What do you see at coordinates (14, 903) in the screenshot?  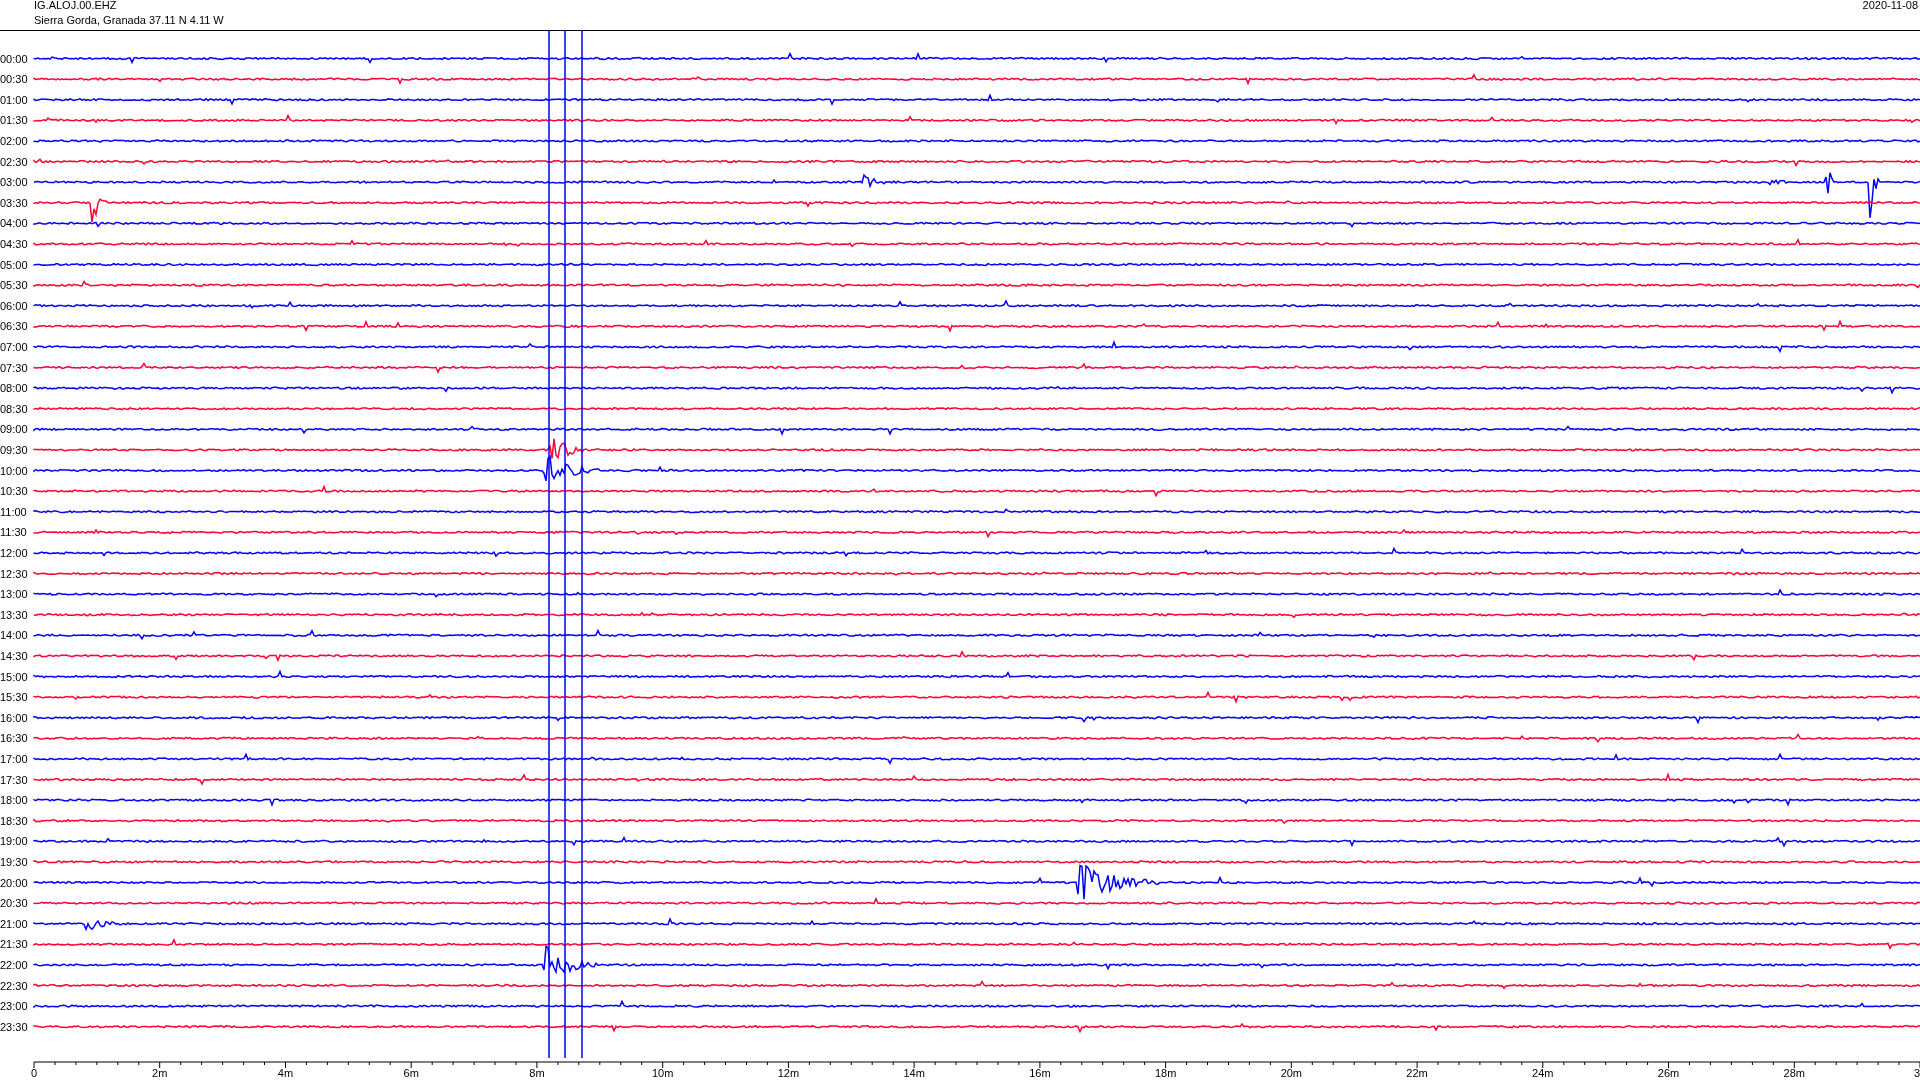 I see `time-label: 20:30` at bounding box center [14, 903].